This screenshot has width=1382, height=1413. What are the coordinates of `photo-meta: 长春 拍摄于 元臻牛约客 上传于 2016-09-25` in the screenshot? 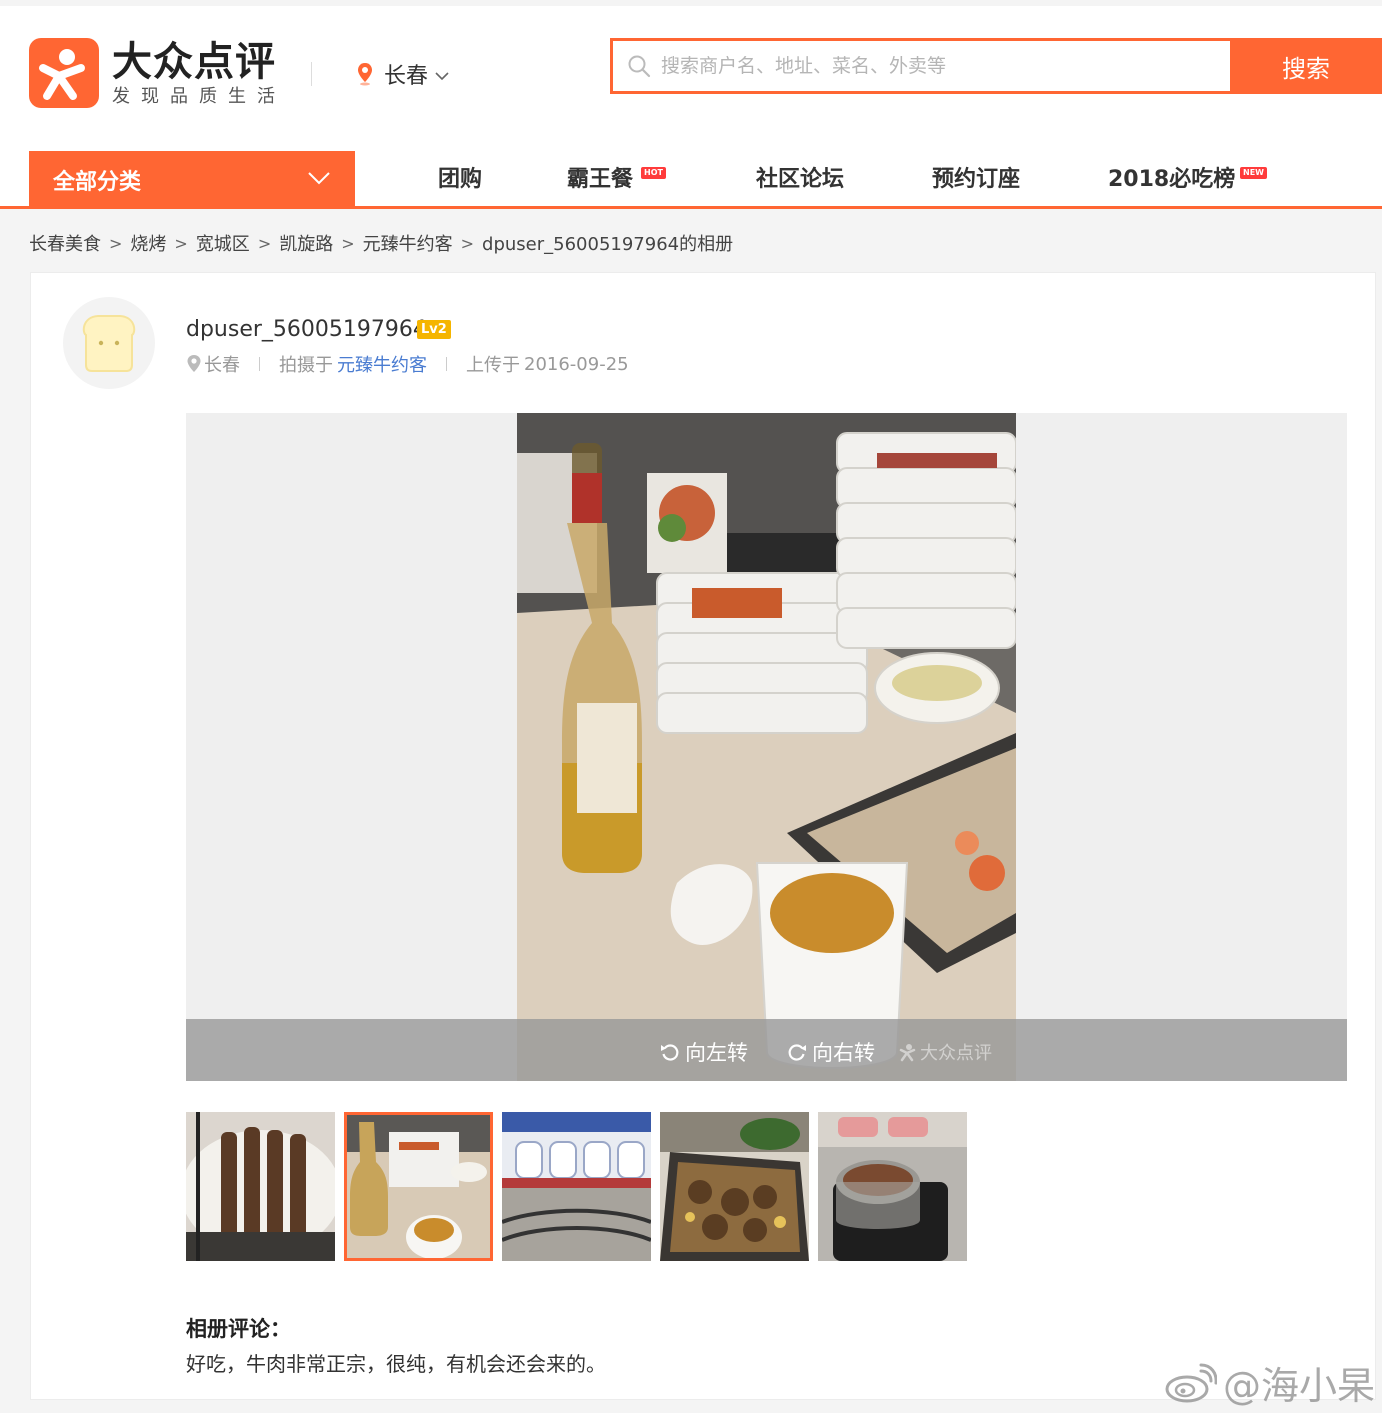 It's located at (407, 364).